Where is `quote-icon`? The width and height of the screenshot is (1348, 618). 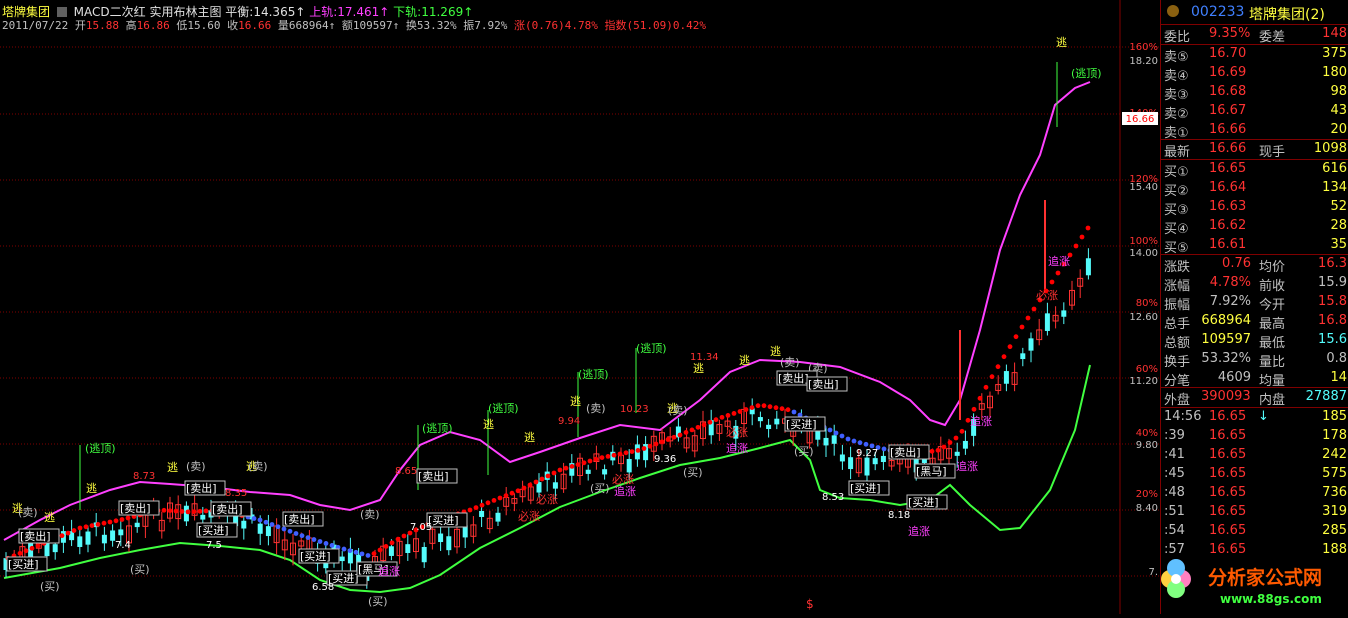 quote-icon is located at coordinates (1173, 11).